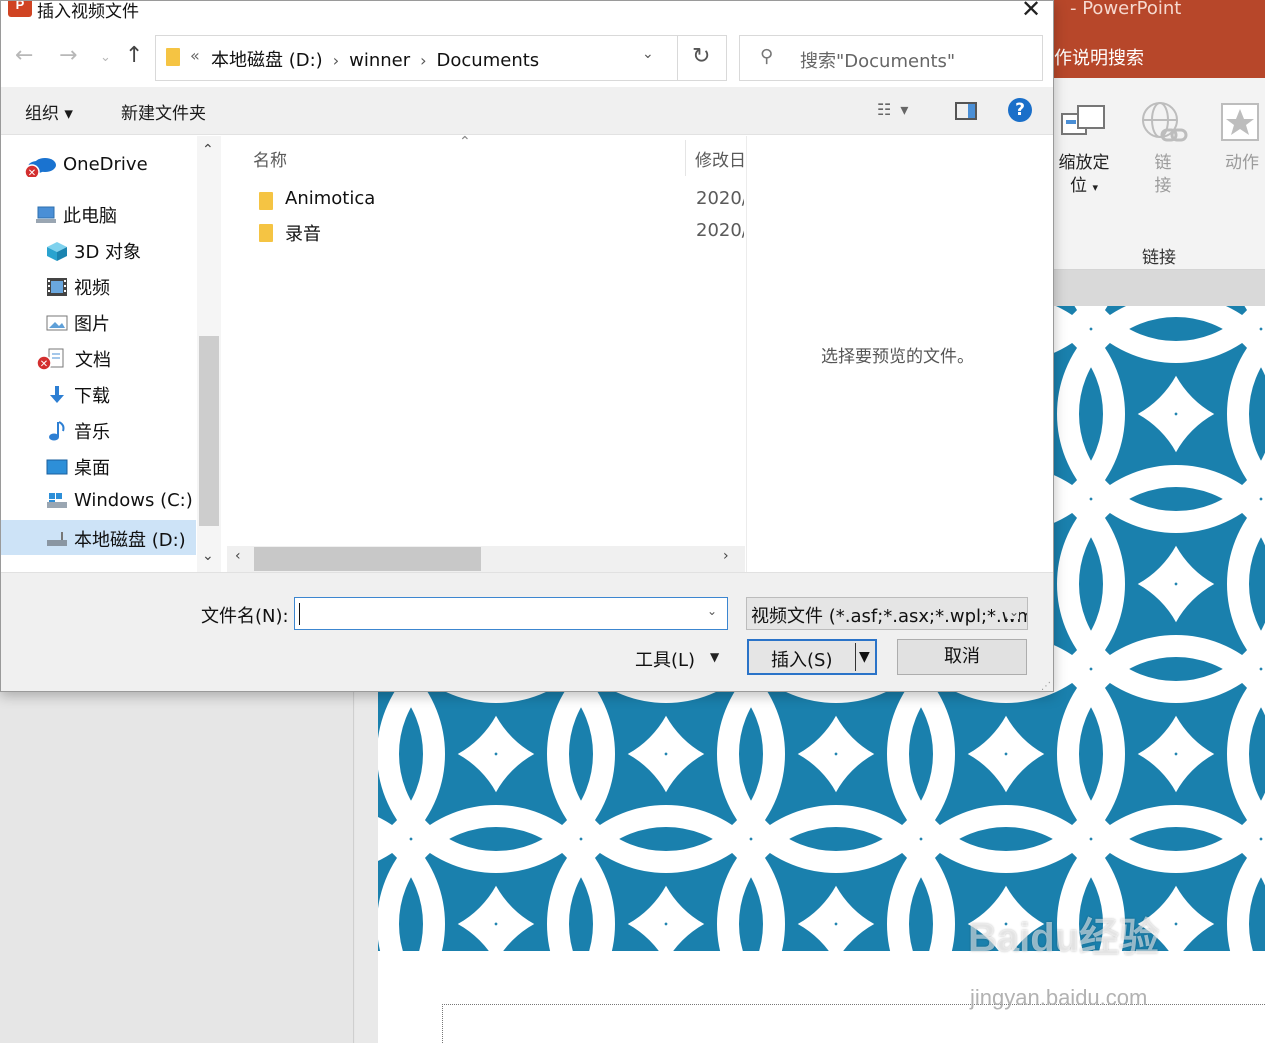  Describe the element at coordinates (665, 659) in the screenshot. I see `tools-button: 工具(L)` at that location.